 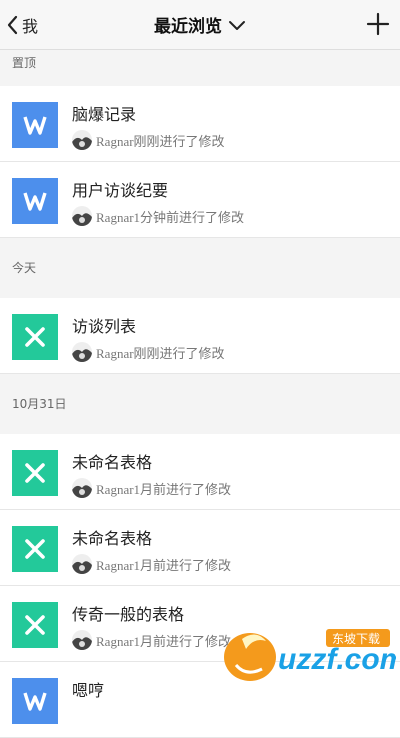 What do you see at coordinates (88, 690) in the screenshot?
I see `row-title: 嗯哼` at bounding box center [88, 690].